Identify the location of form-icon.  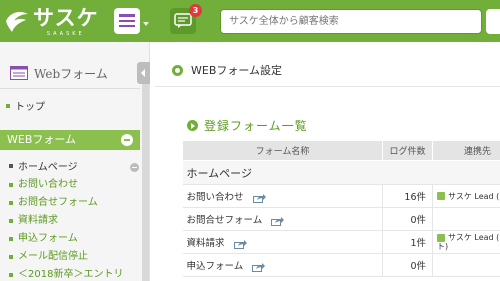
(19, 73).